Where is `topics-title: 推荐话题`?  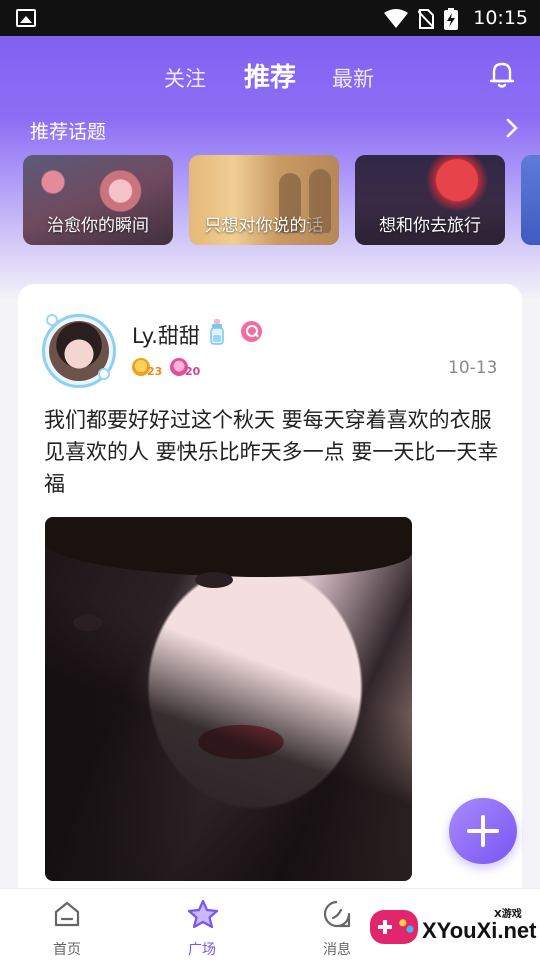 topics-title: 推荐话题 is located at coordinates (68, 132).